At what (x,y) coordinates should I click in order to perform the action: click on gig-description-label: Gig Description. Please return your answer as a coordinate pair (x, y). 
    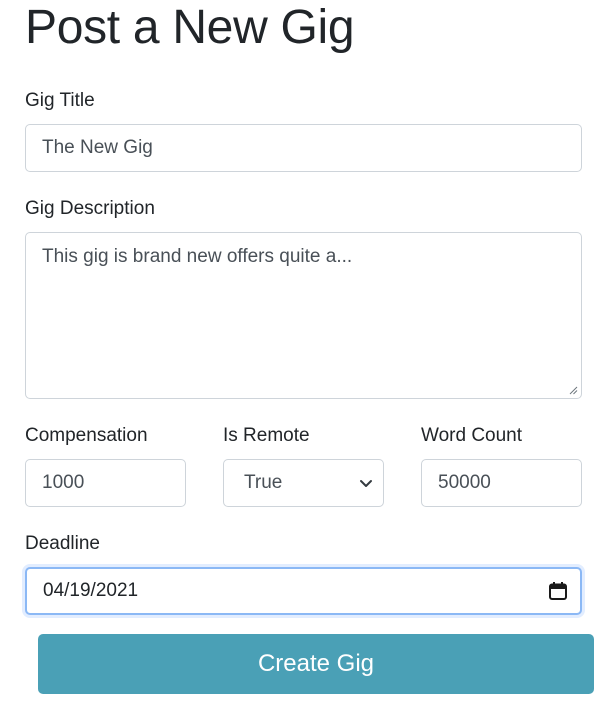
    Looking at the image, I should click on (90, 208).